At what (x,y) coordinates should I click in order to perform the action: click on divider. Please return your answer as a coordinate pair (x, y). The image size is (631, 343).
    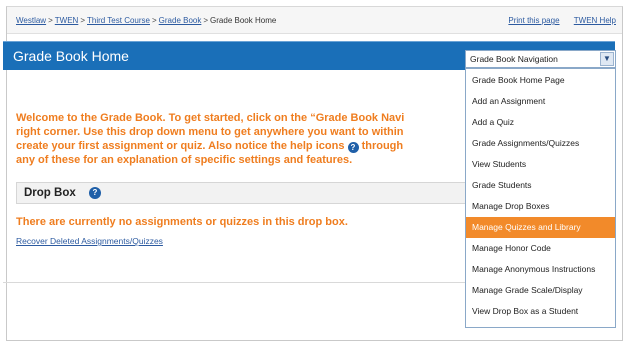
    Looking at the image, I should click on (234, 282).